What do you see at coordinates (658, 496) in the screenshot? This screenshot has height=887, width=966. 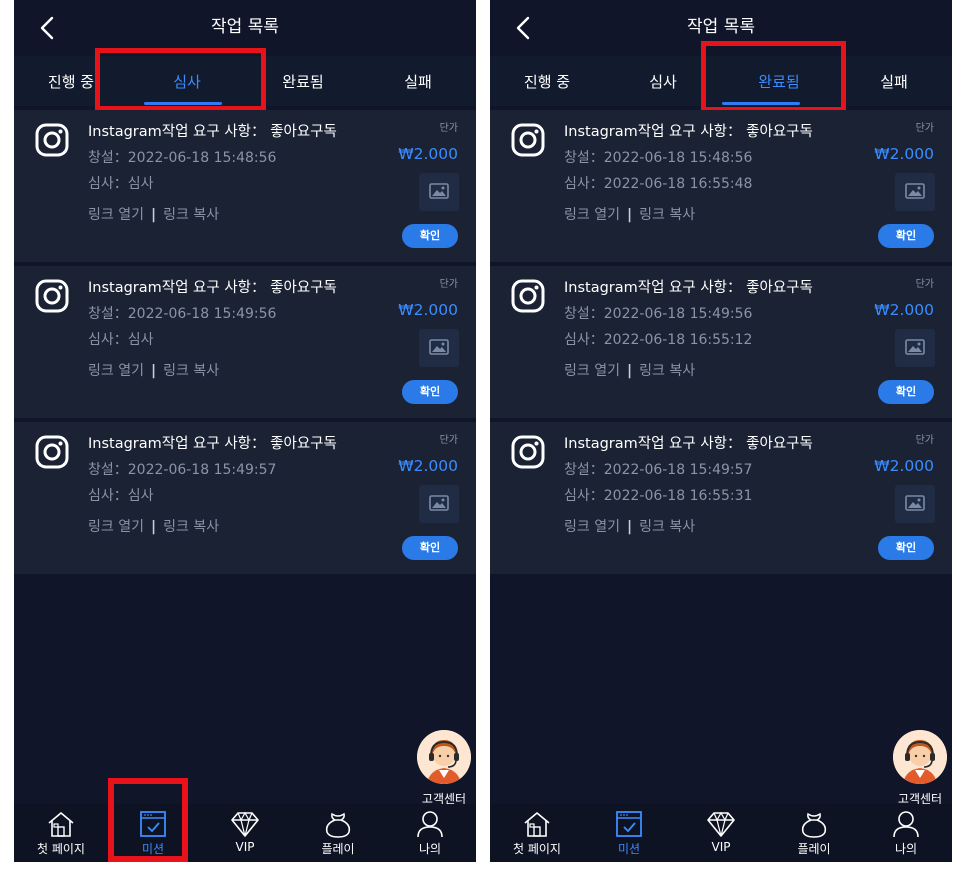 I see `task-review: 심사：2022-06-18 16:55:31` at bounding box center [658, 496].